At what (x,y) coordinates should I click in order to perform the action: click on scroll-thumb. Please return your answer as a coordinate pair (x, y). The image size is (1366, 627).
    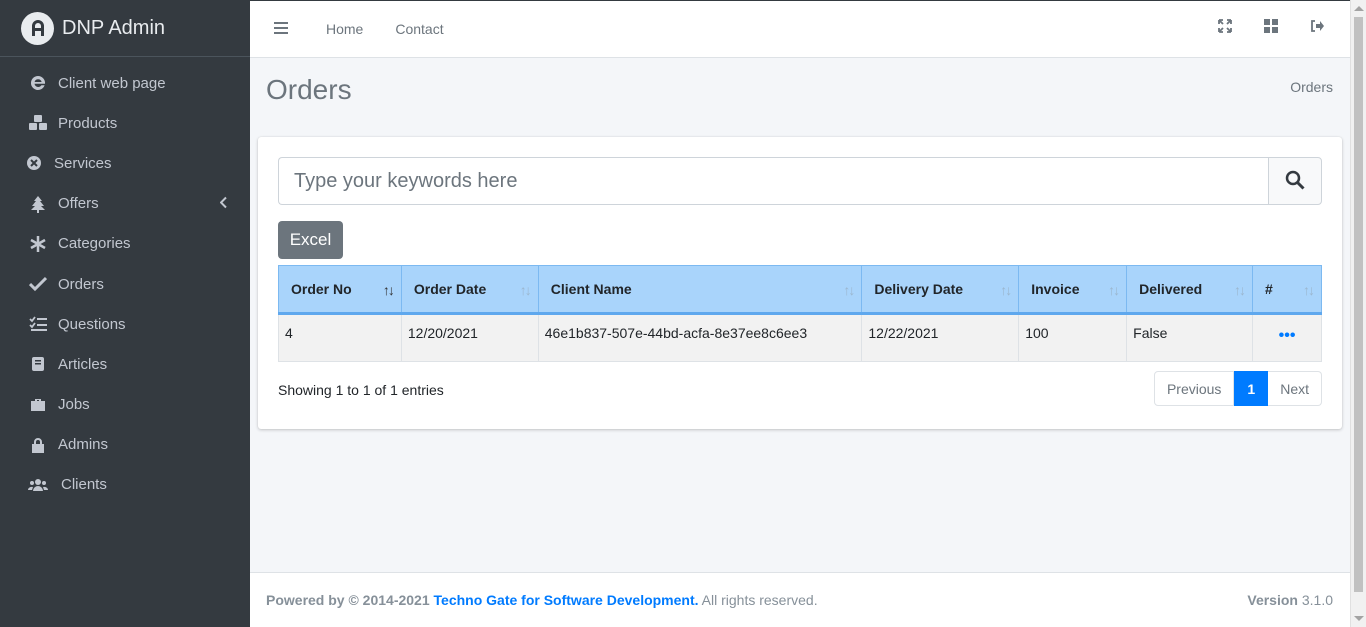
    Looking at the image, I should click on (1358, 304).